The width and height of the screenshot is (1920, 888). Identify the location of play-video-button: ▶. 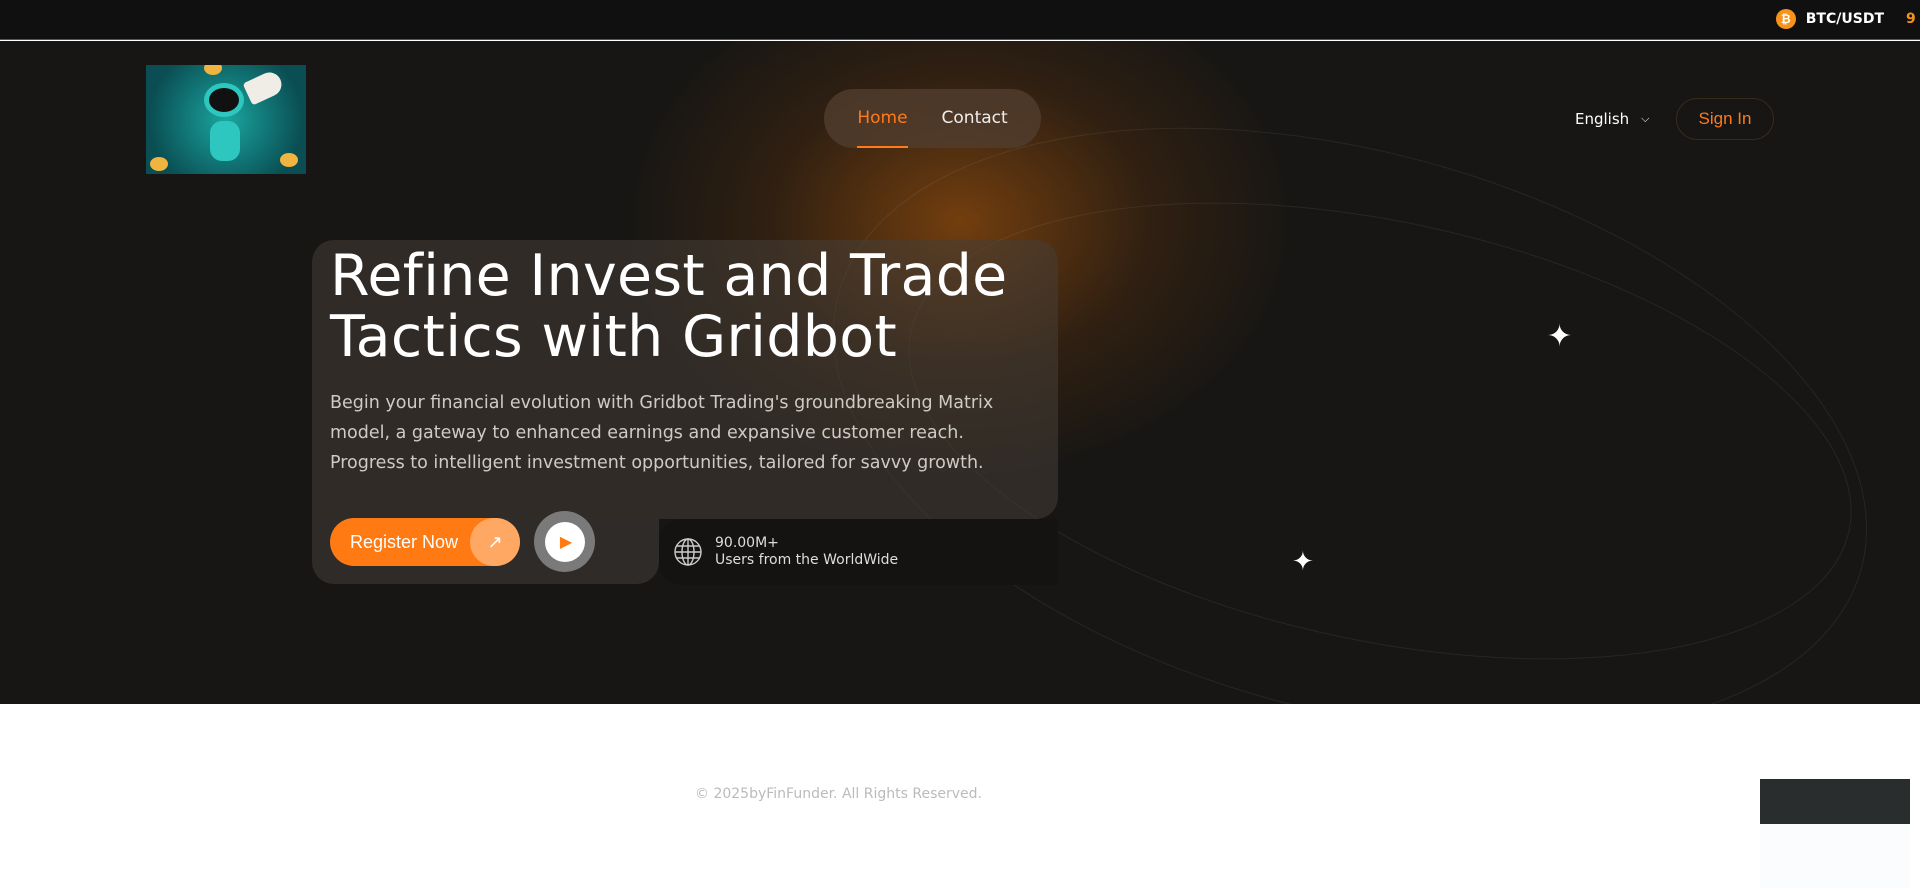
(564, 541).